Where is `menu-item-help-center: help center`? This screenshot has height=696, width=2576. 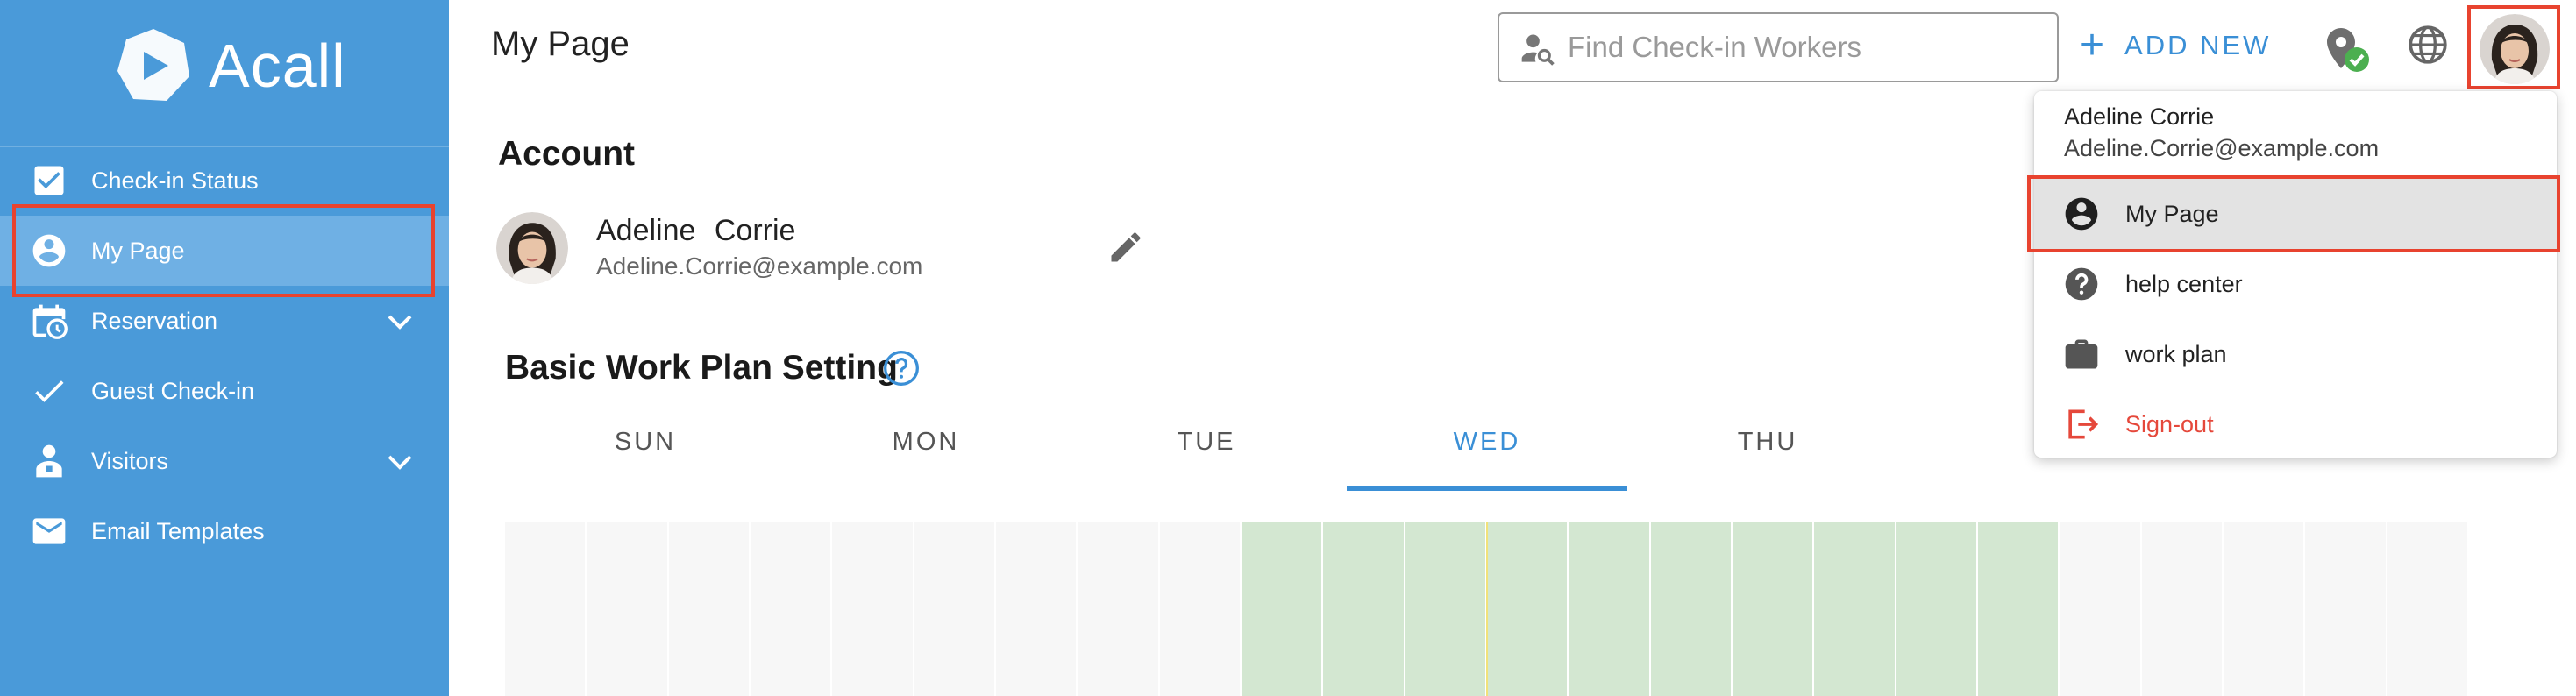 menu-item-help-center: help center is located at coordinates (2295, 284).